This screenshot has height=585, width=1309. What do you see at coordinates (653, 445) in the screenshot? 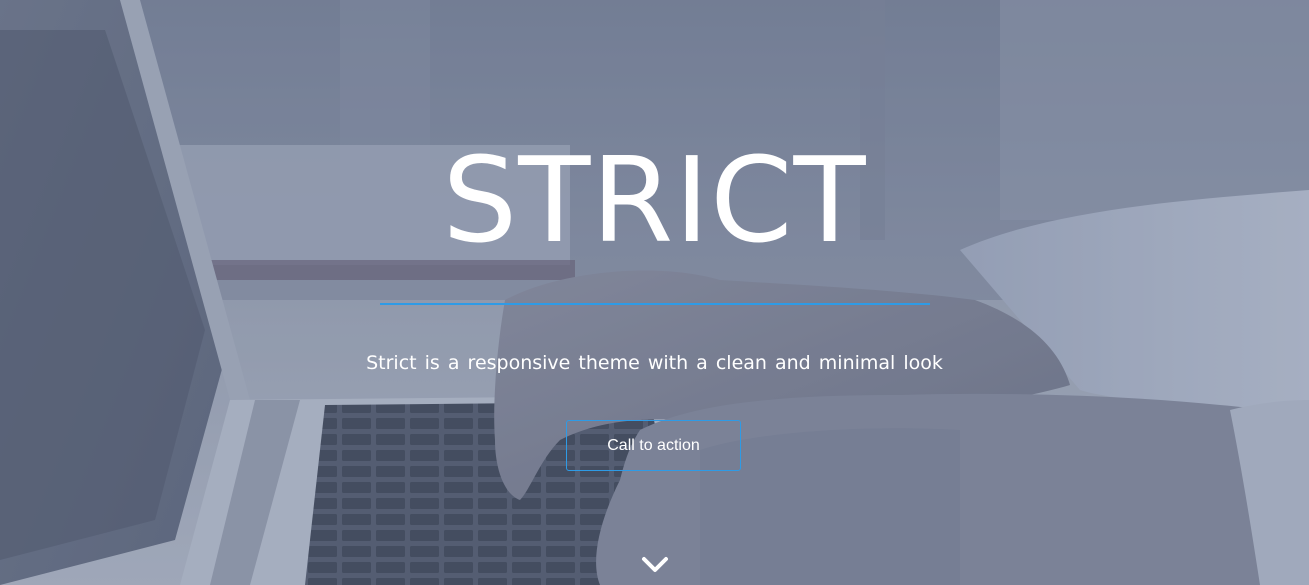
I see `call-to-action-button: Call to action` at bounding box center [653, 445].